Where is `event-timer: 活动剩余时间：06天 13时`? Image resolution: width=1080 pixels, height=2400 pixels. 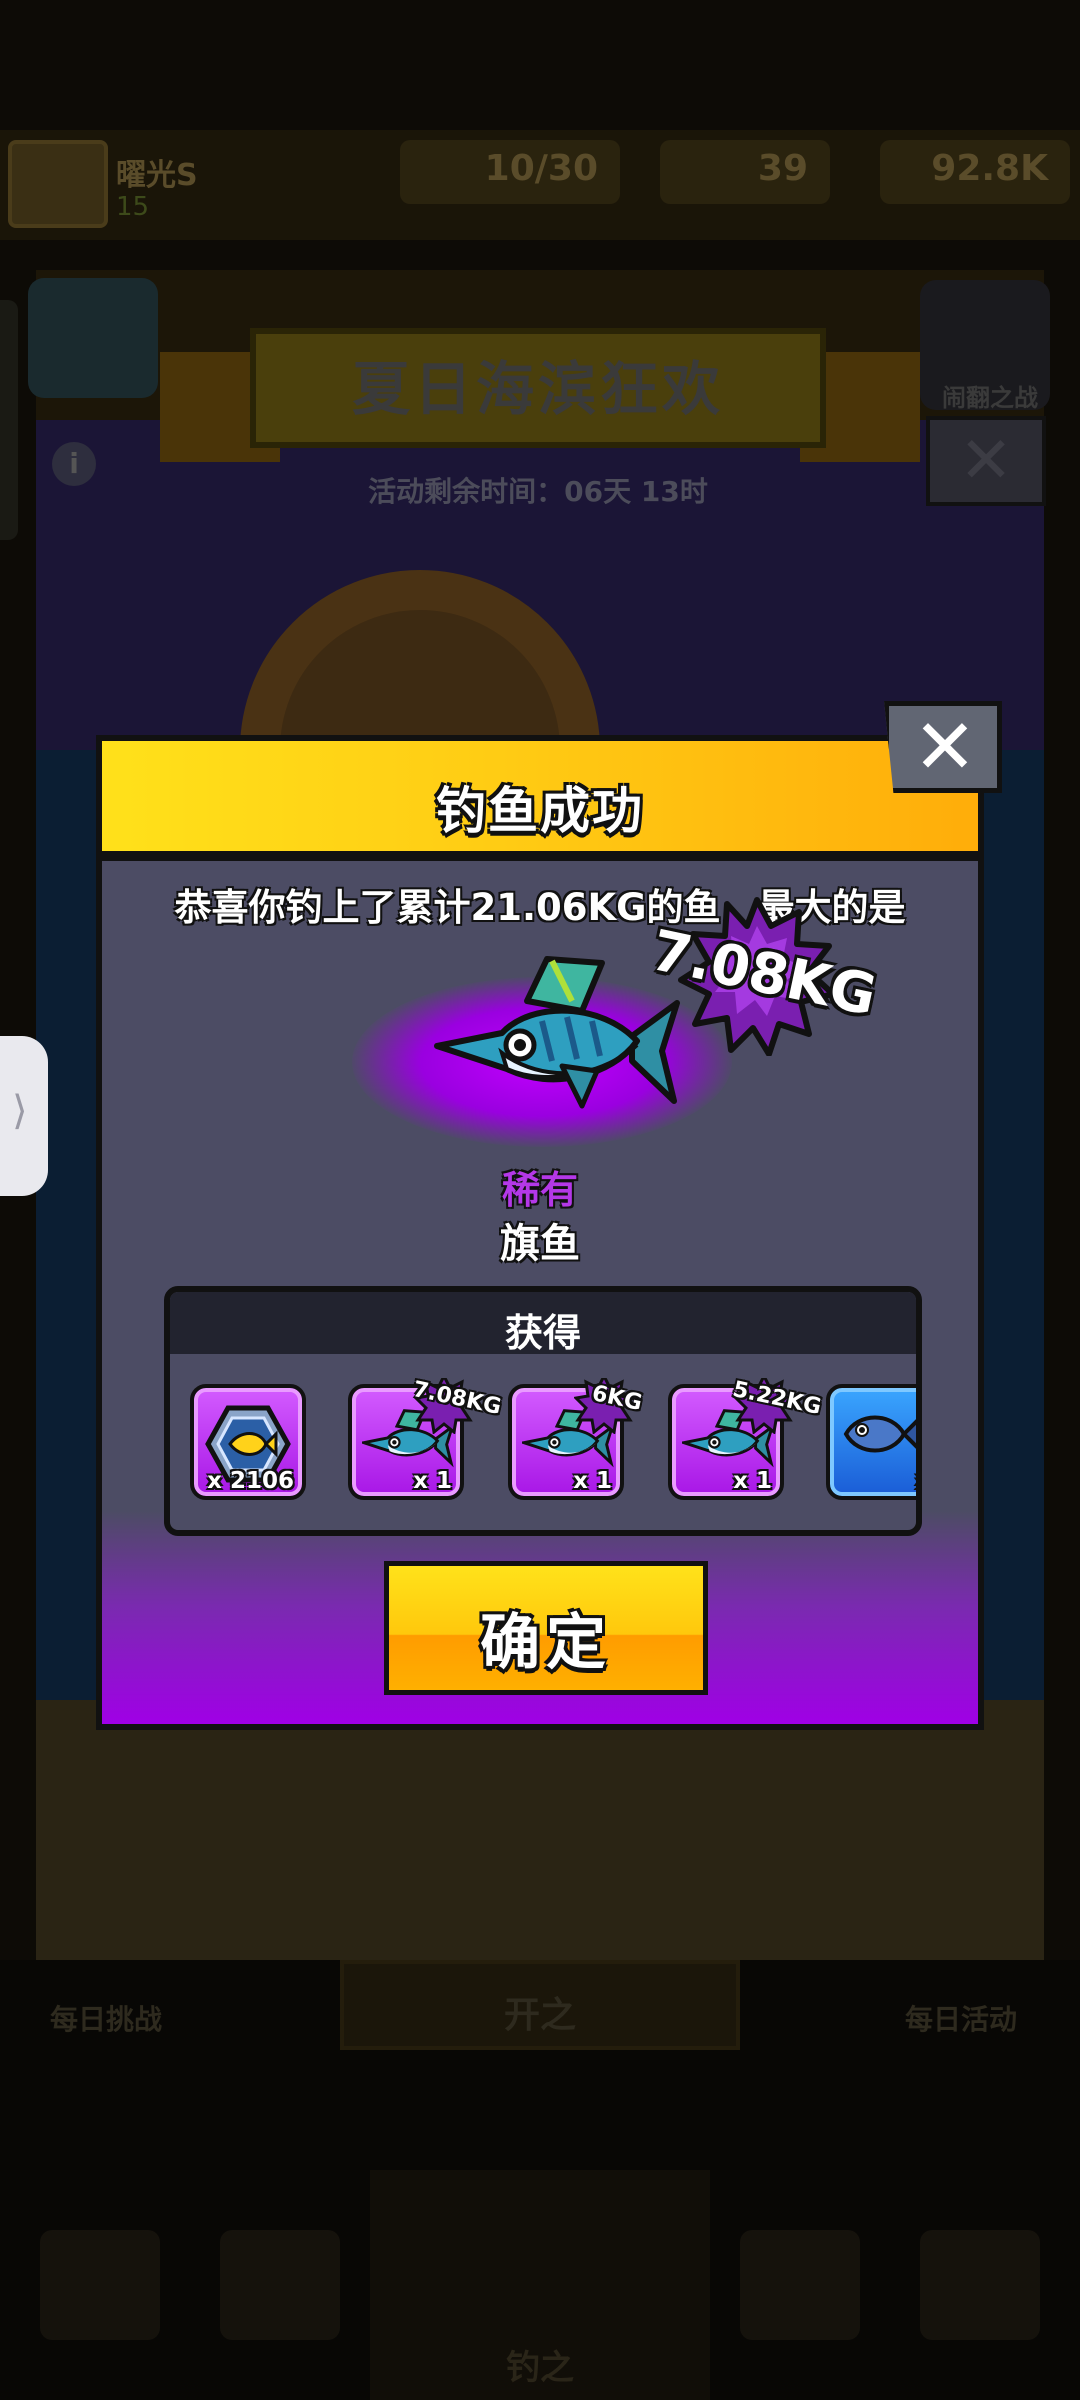 event-timer: 活动剩余时间：06天 13时 is located at coordinates (538, 491).